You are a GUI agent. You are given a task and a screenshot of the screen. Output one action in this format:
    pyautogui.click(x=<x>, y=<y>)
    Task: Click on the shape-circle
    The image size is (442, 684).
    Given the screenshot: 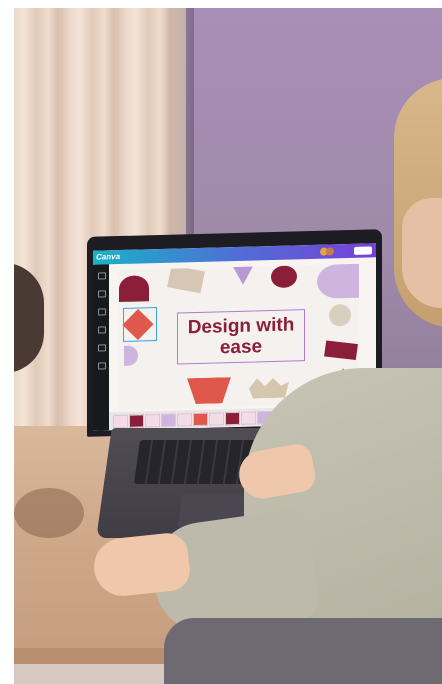 What is the action you would take?
    pyautogui.click(x=284, y=277)
    